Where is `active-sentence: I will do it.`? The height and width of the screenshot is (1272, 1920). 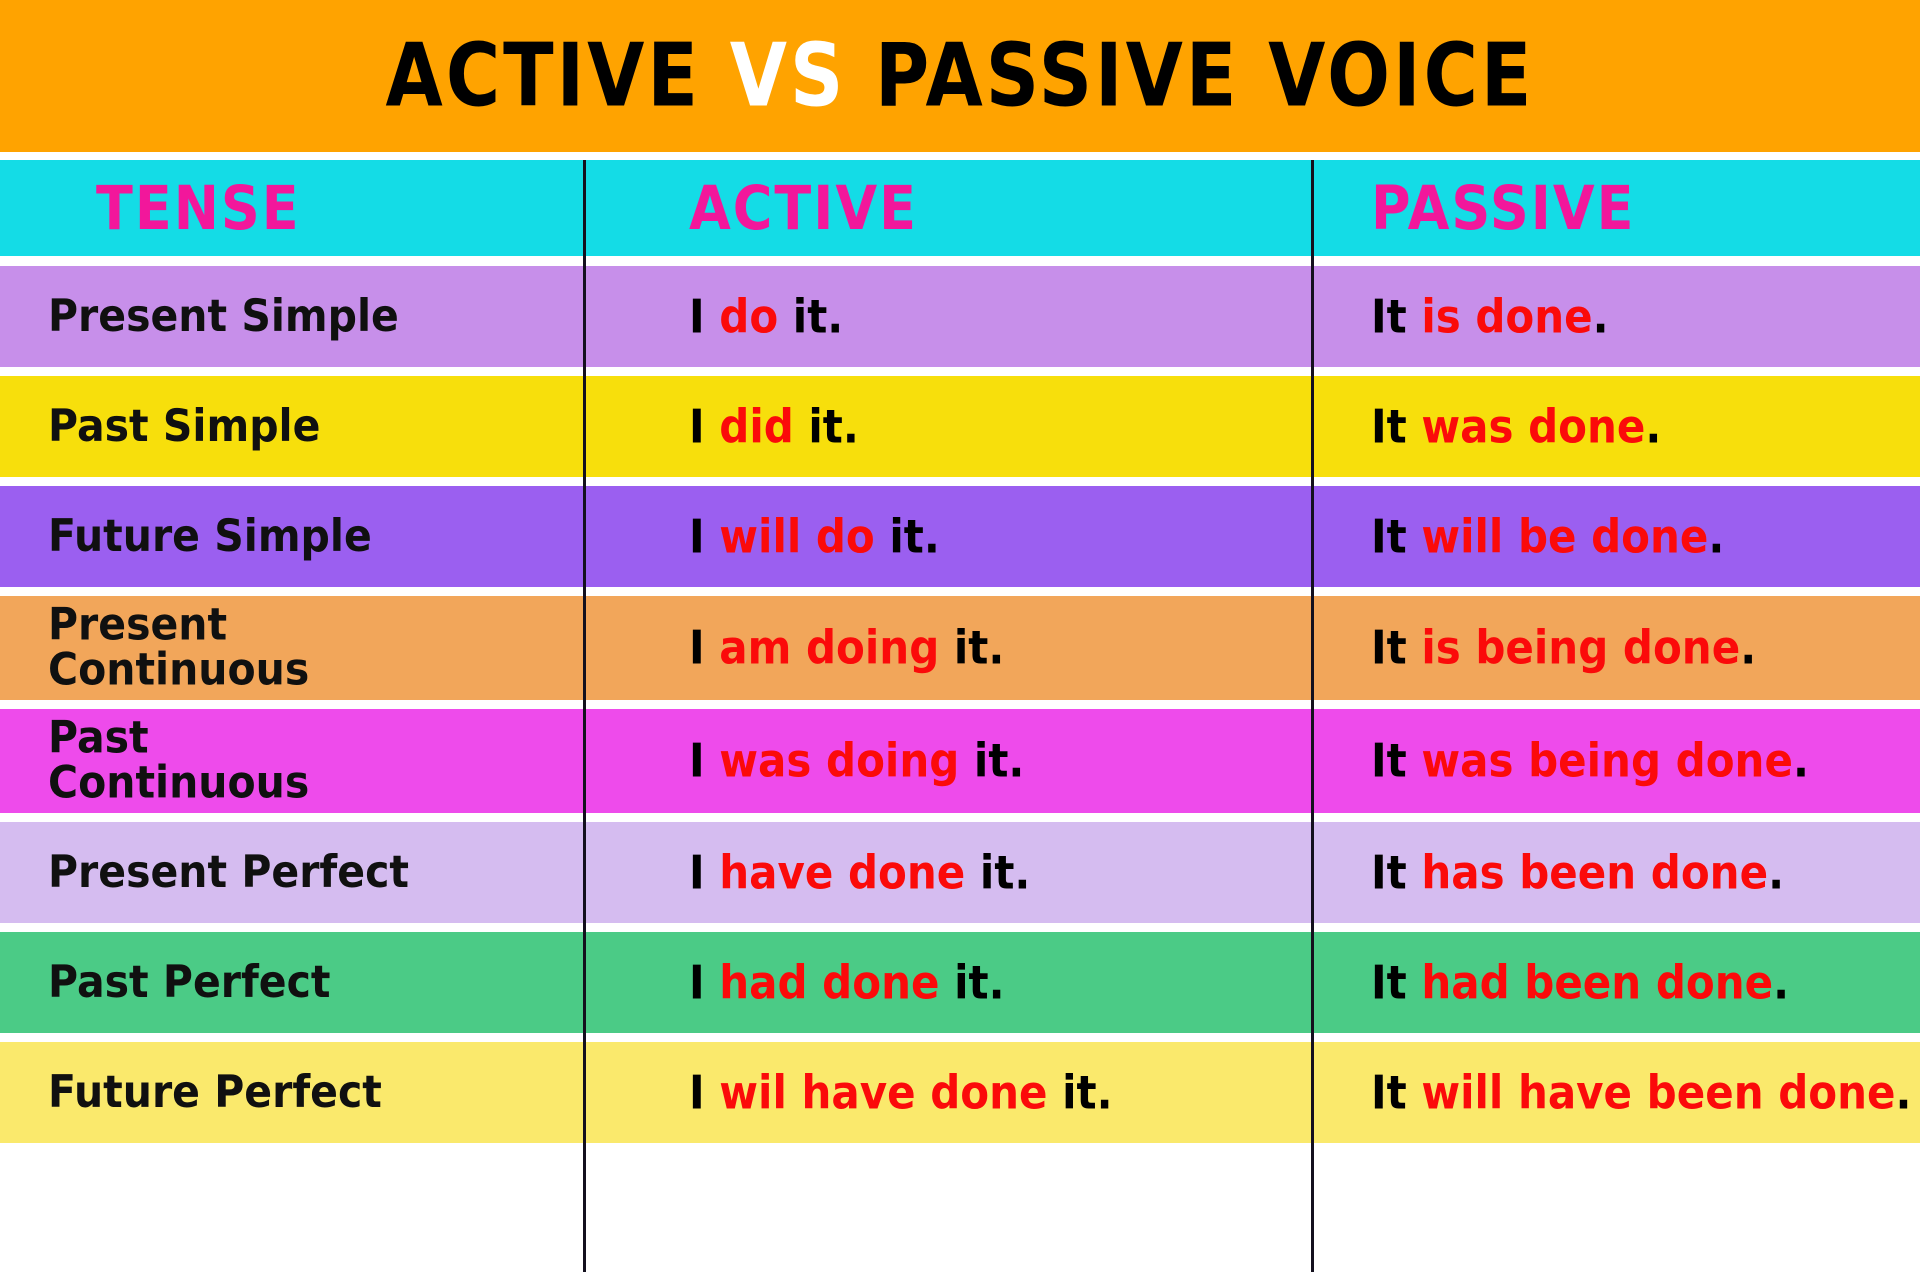 active-sentence: I will do it. is located at coordinates (814, 536).